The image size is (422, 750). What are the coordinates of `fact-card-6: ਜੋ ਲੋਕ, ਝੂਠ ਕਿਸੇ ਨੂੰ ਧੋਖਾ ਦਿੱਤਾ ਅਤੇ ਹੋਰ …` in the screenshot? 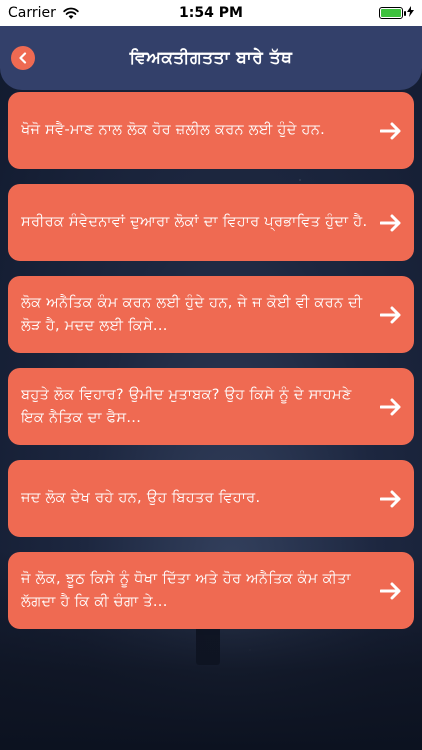 It's located at (211, 590).